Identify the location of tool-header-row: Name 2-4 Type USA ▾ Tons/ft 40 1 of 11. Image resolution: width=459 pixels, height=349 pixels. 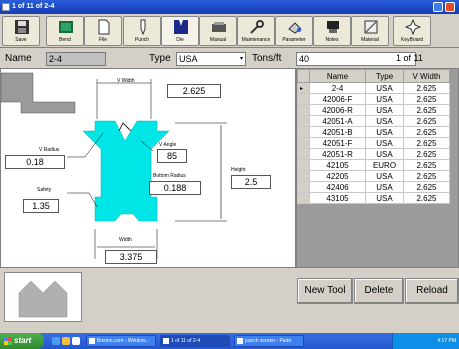
(229, 59).